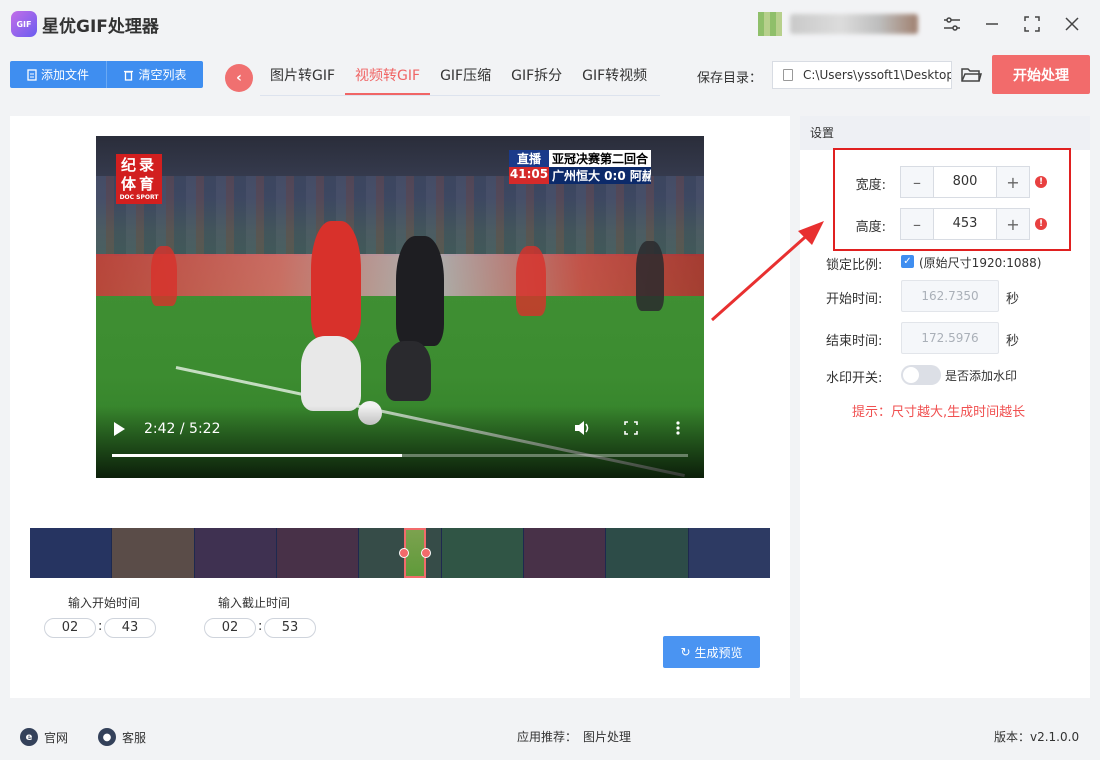 The image size is (1100, 760). I want to click on channel-logo-sub: DOC SPORT, so click(139, 197).